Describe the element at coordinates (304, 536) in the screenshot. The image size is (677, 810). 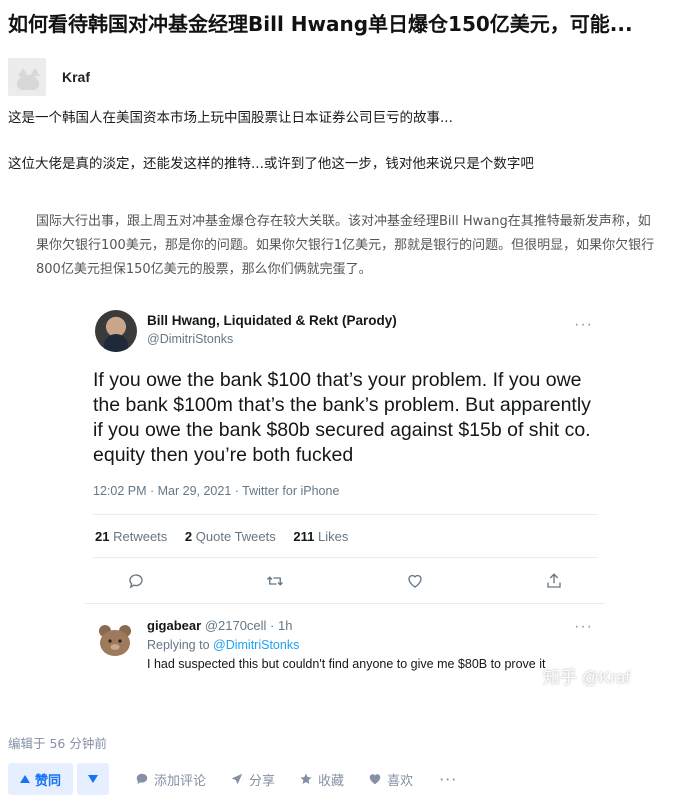
I see `likes-count: 211` at that location.